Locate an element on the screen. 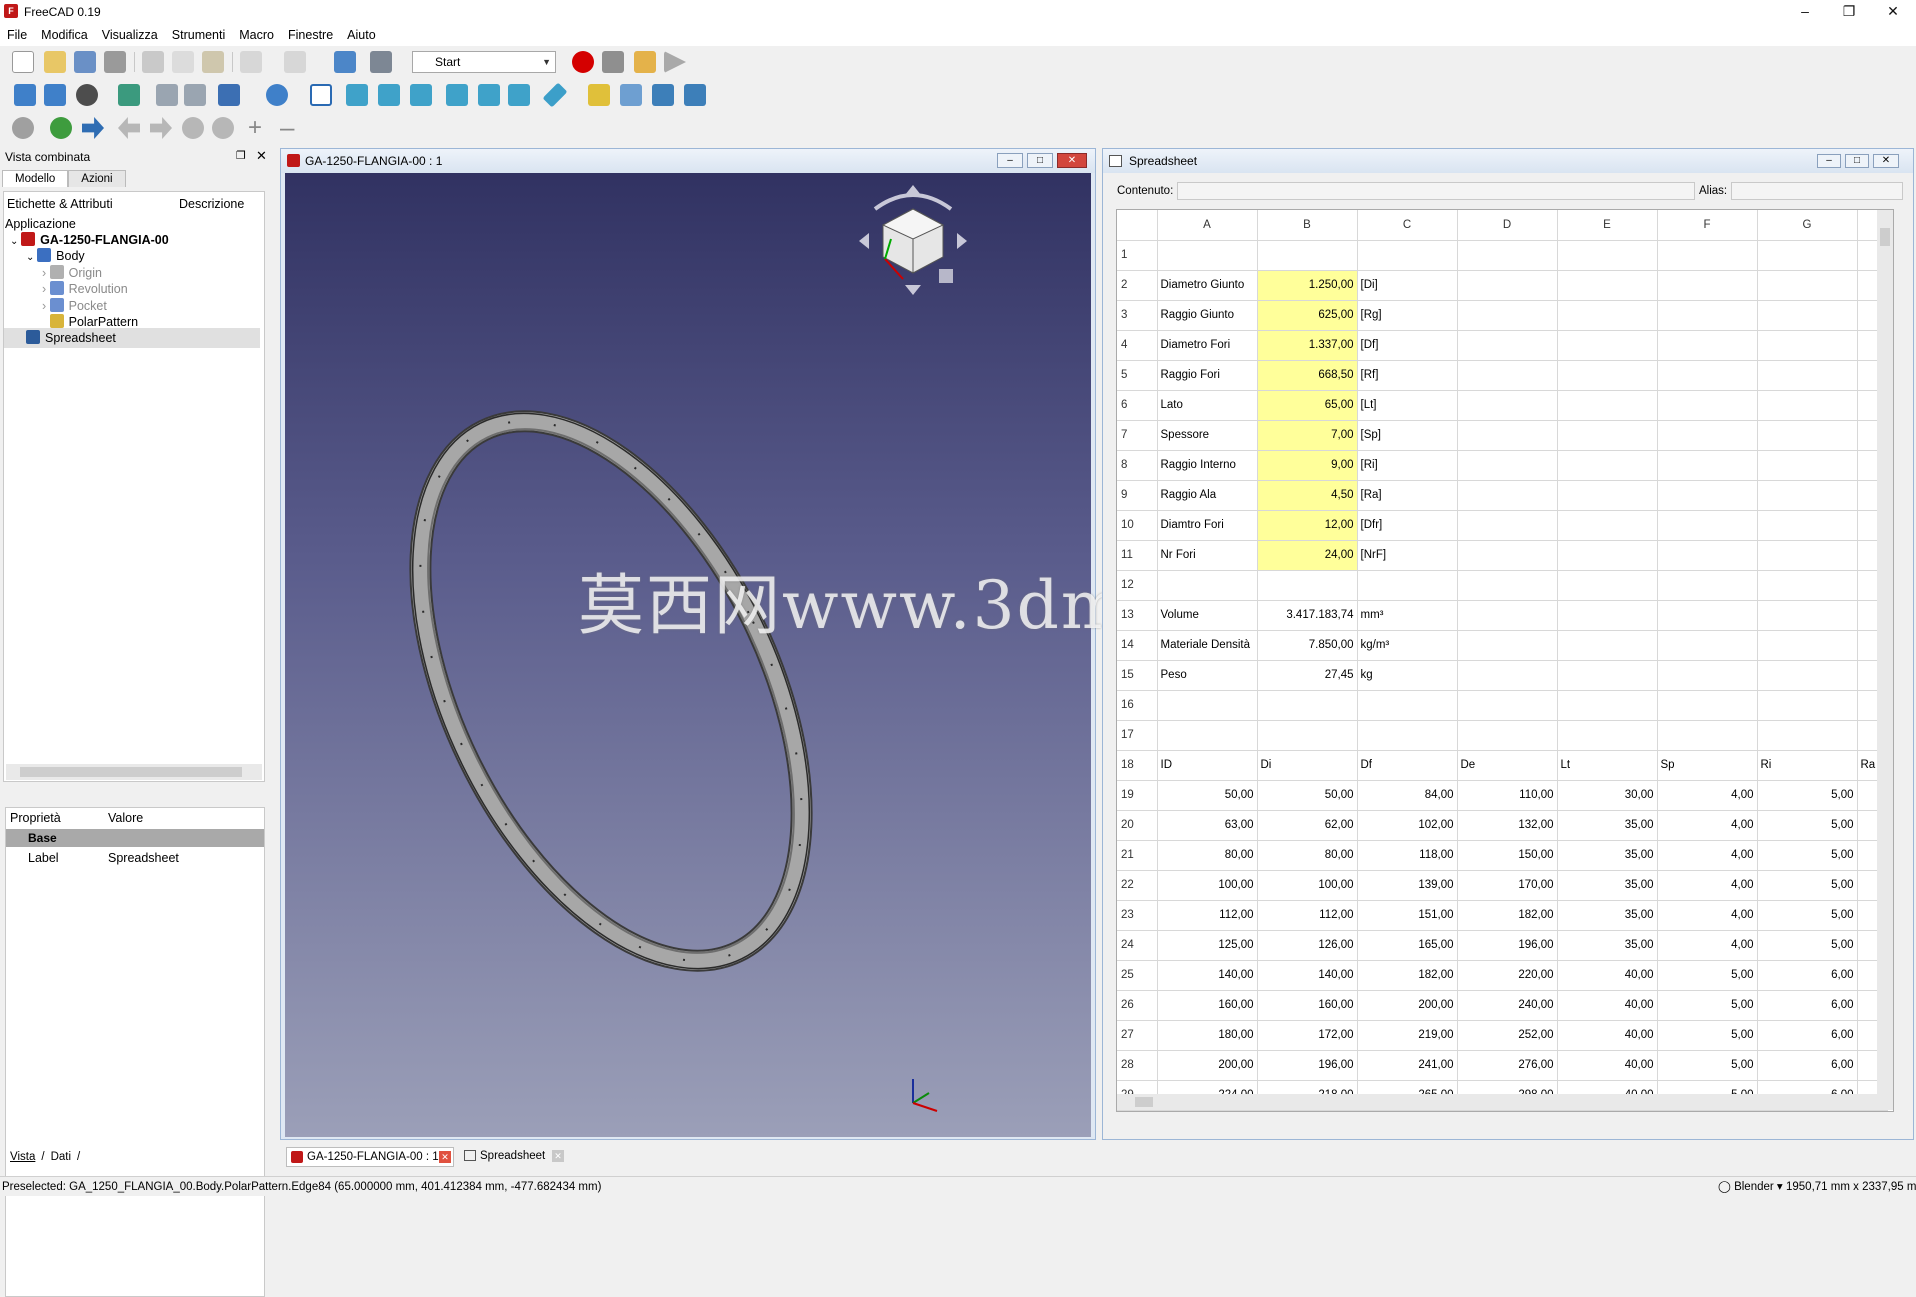 The width and height of the screenshot is (1916, 1297). cell: Raggio Ala is located at coordinates (1207, 495).